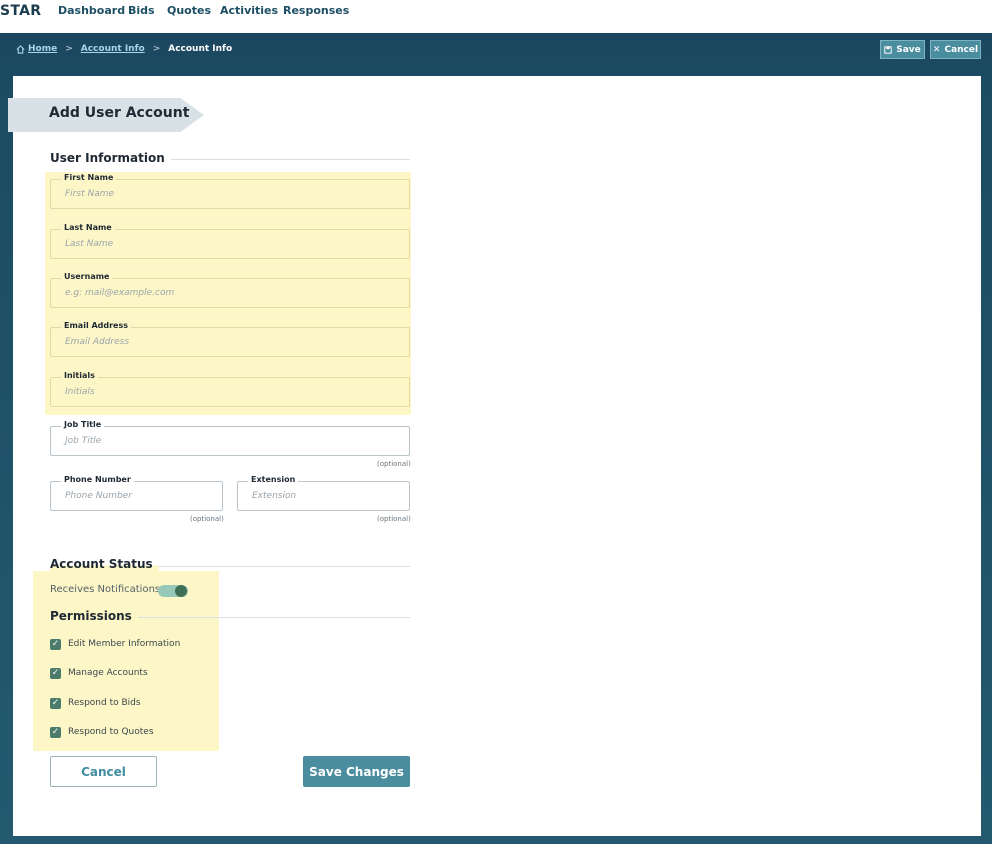 The width and height of the screenshot is (992, 844). Describe the element at coordinates (83, 424) in the screenshot. I see `job-title-label: Job Title` at that location.